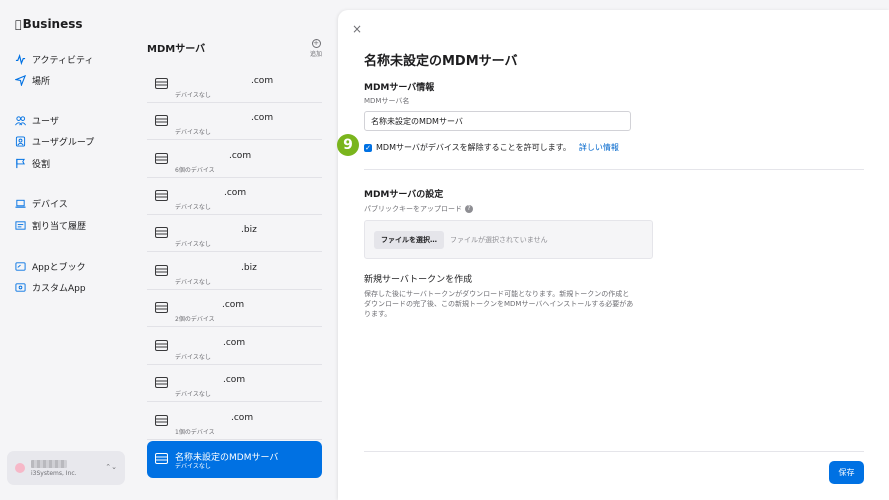  Describe the element at coordinates (111, 467) in the screenshot. I see `chevron-up-down-icon: ⌃⌄` at that location.